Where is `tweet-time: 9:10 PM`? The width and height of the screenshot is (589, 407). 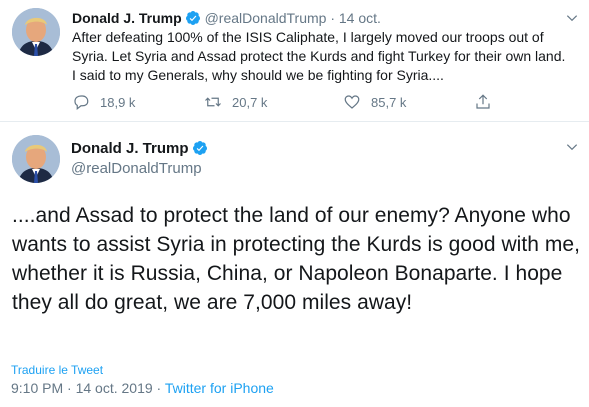 tweet-time: 9:10 PM is located at coordinates (37, 388).